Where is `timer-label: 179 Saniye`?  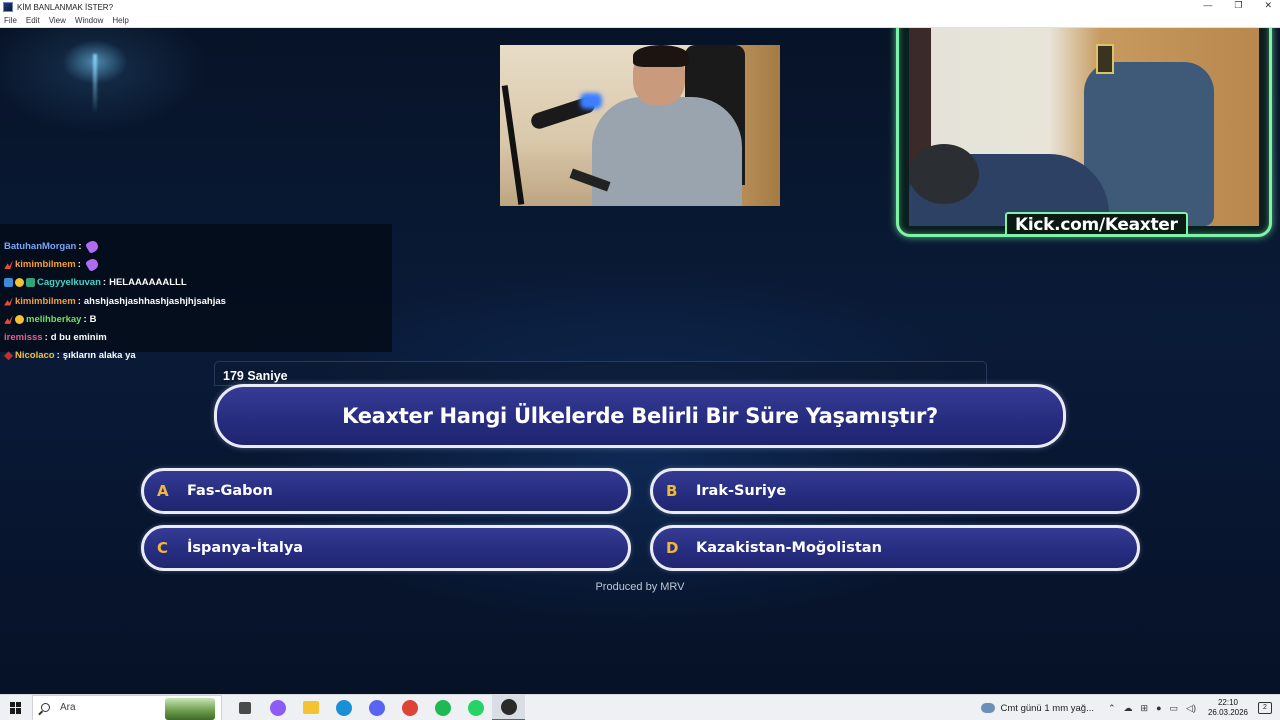 timer-label: 179 Saniye is located at coordinates (255, 376).